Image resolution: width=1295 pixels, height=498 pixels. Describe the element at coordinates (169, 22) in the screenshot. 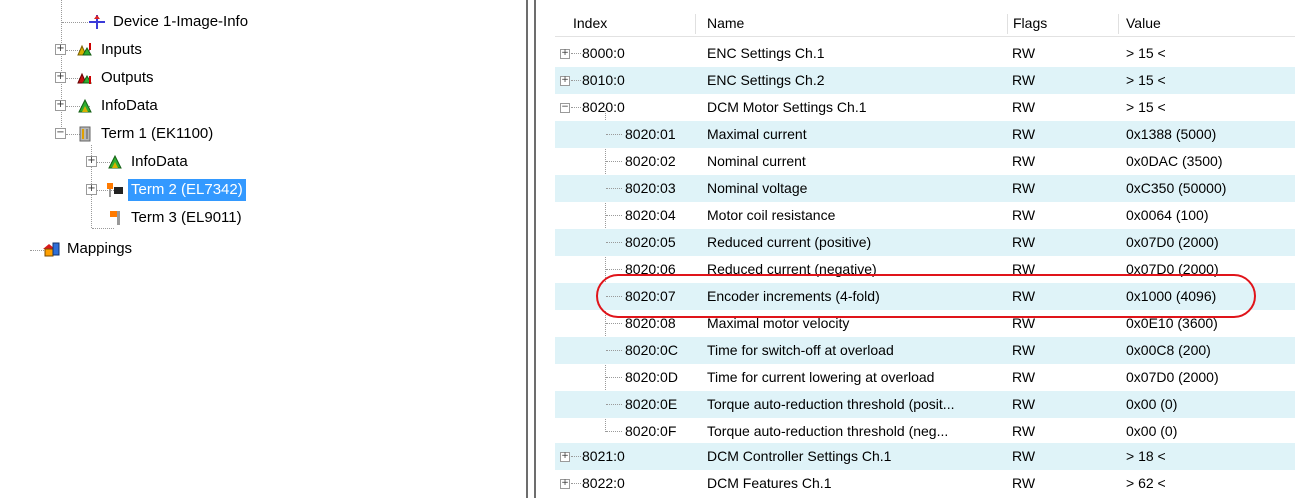

I see `tree-item-image-info: Device 1-Image-Info` at that location.